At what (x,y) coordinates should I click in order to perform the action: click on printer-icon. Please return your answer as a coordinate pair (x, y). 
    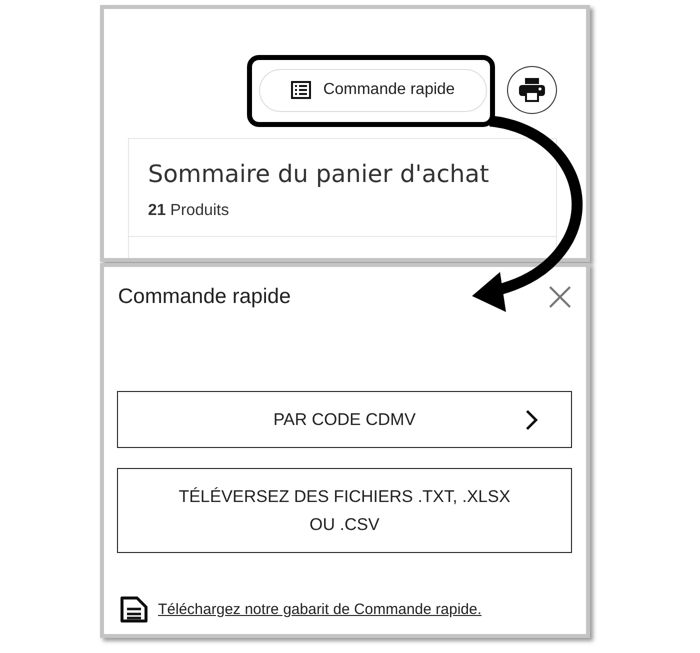
    Looking at the image, I should click on (532, 90).